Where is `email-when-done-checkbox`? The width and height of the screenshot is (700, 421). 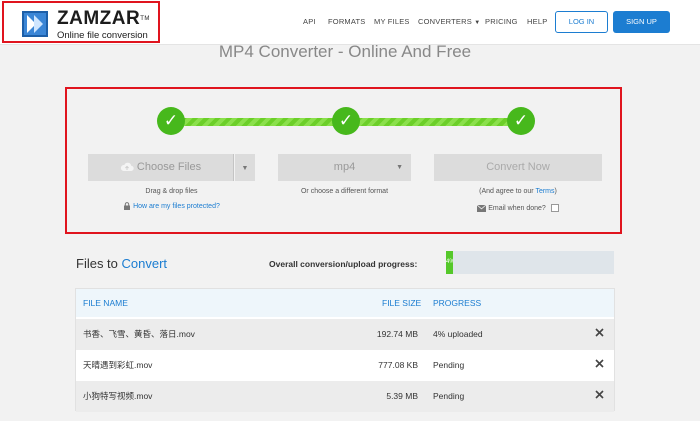
email-when-done-checkbox is located at coordinates (554, 208).